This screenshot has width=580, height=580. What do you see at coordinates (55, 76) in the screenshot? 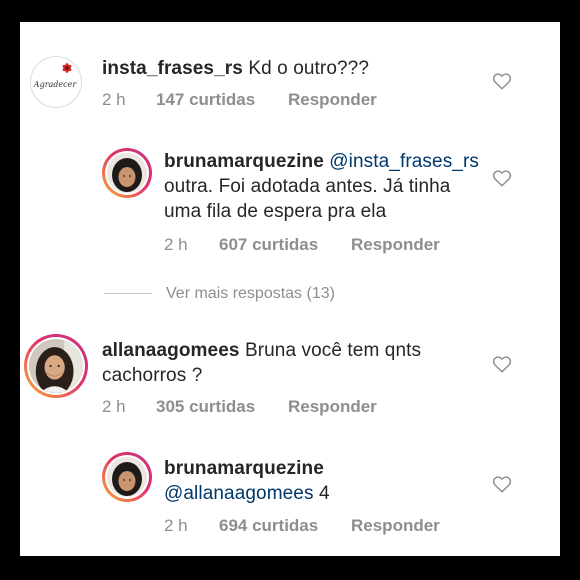
I see `avatar-logo: Agradecer` at bounding box center [55, 76].